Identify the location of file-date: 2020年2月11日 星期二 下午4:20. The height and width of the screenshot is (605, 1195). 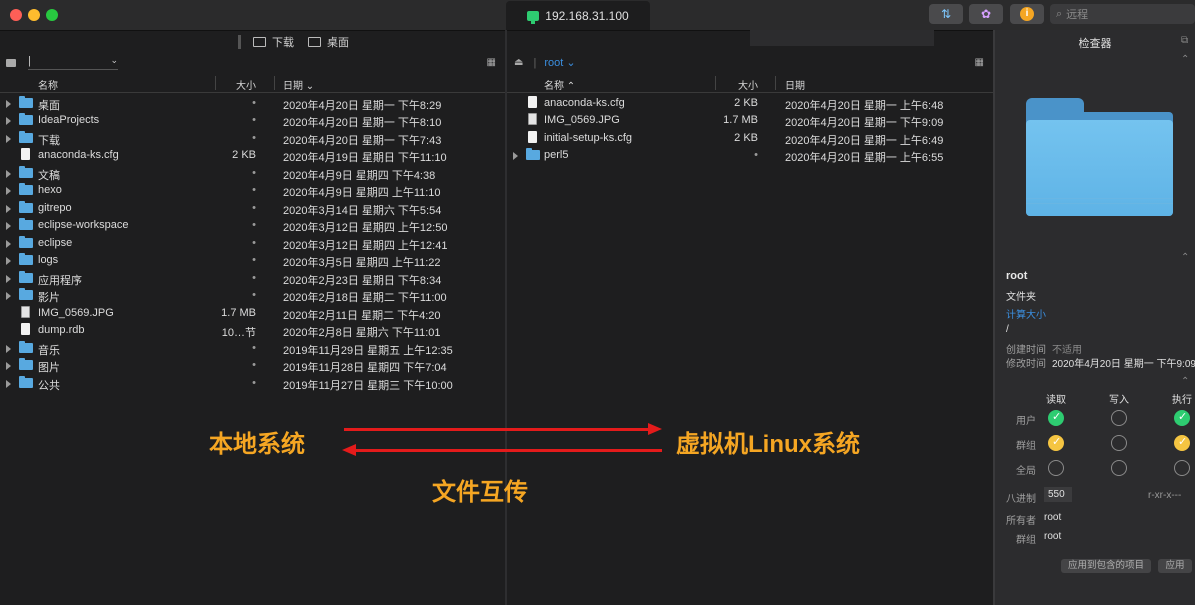
(362, 315).